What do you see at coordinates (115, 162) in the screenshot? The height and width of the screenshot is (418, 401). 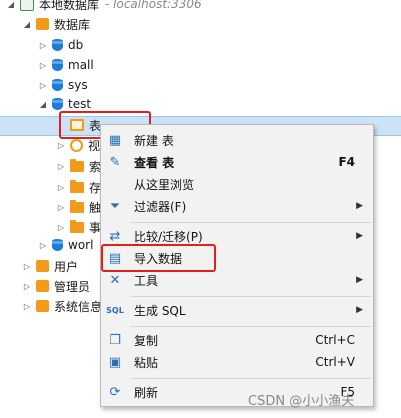 I see `edit-icon: ✎` at bounding box center [115, 162].